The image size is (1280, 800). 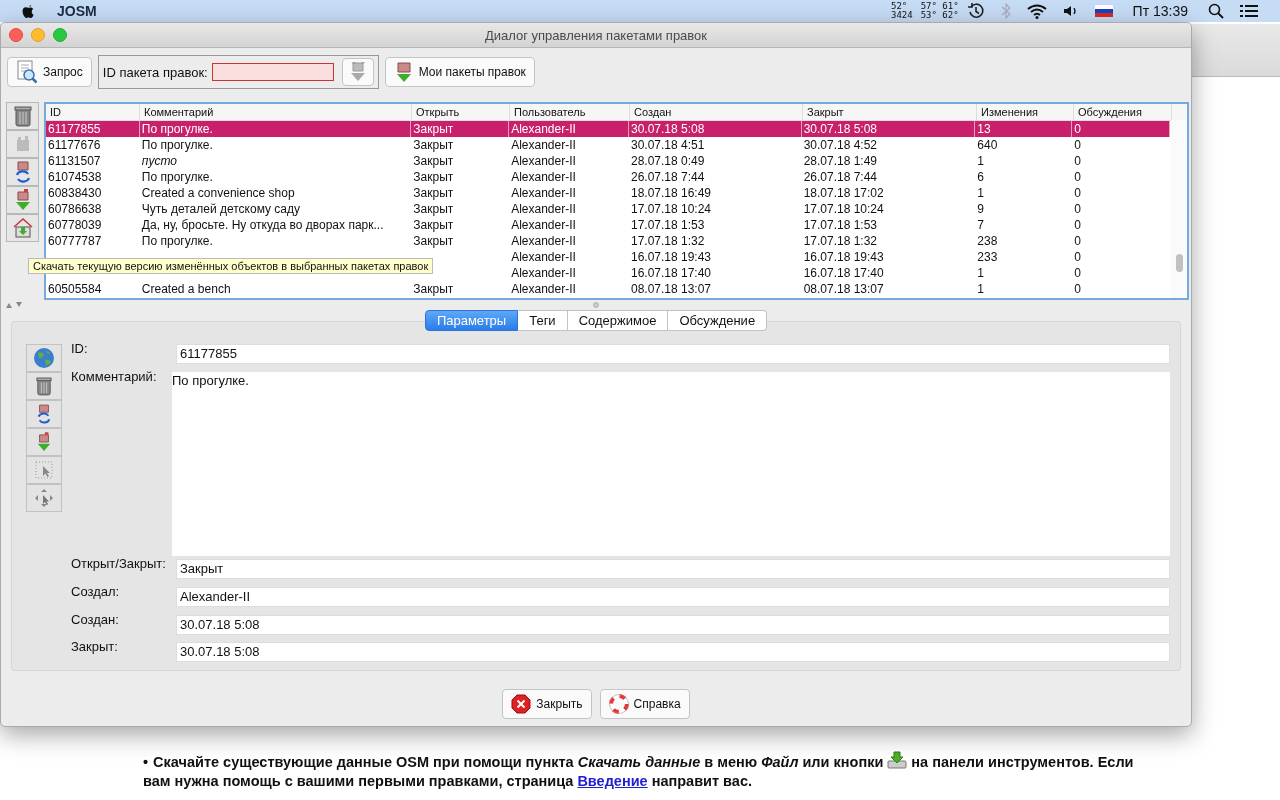 What do you see at coordinates (272, 72) in the screenshot?
I see `changeset-id-field` at bounding box center [272, 72].